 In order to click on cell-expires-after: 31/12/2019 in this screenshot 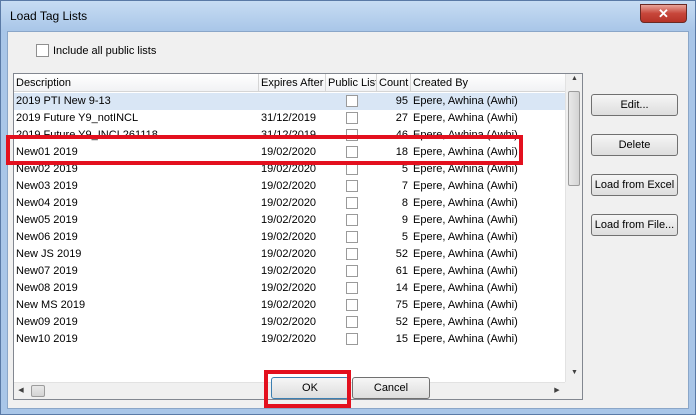, I will do `click(289, 118)`.